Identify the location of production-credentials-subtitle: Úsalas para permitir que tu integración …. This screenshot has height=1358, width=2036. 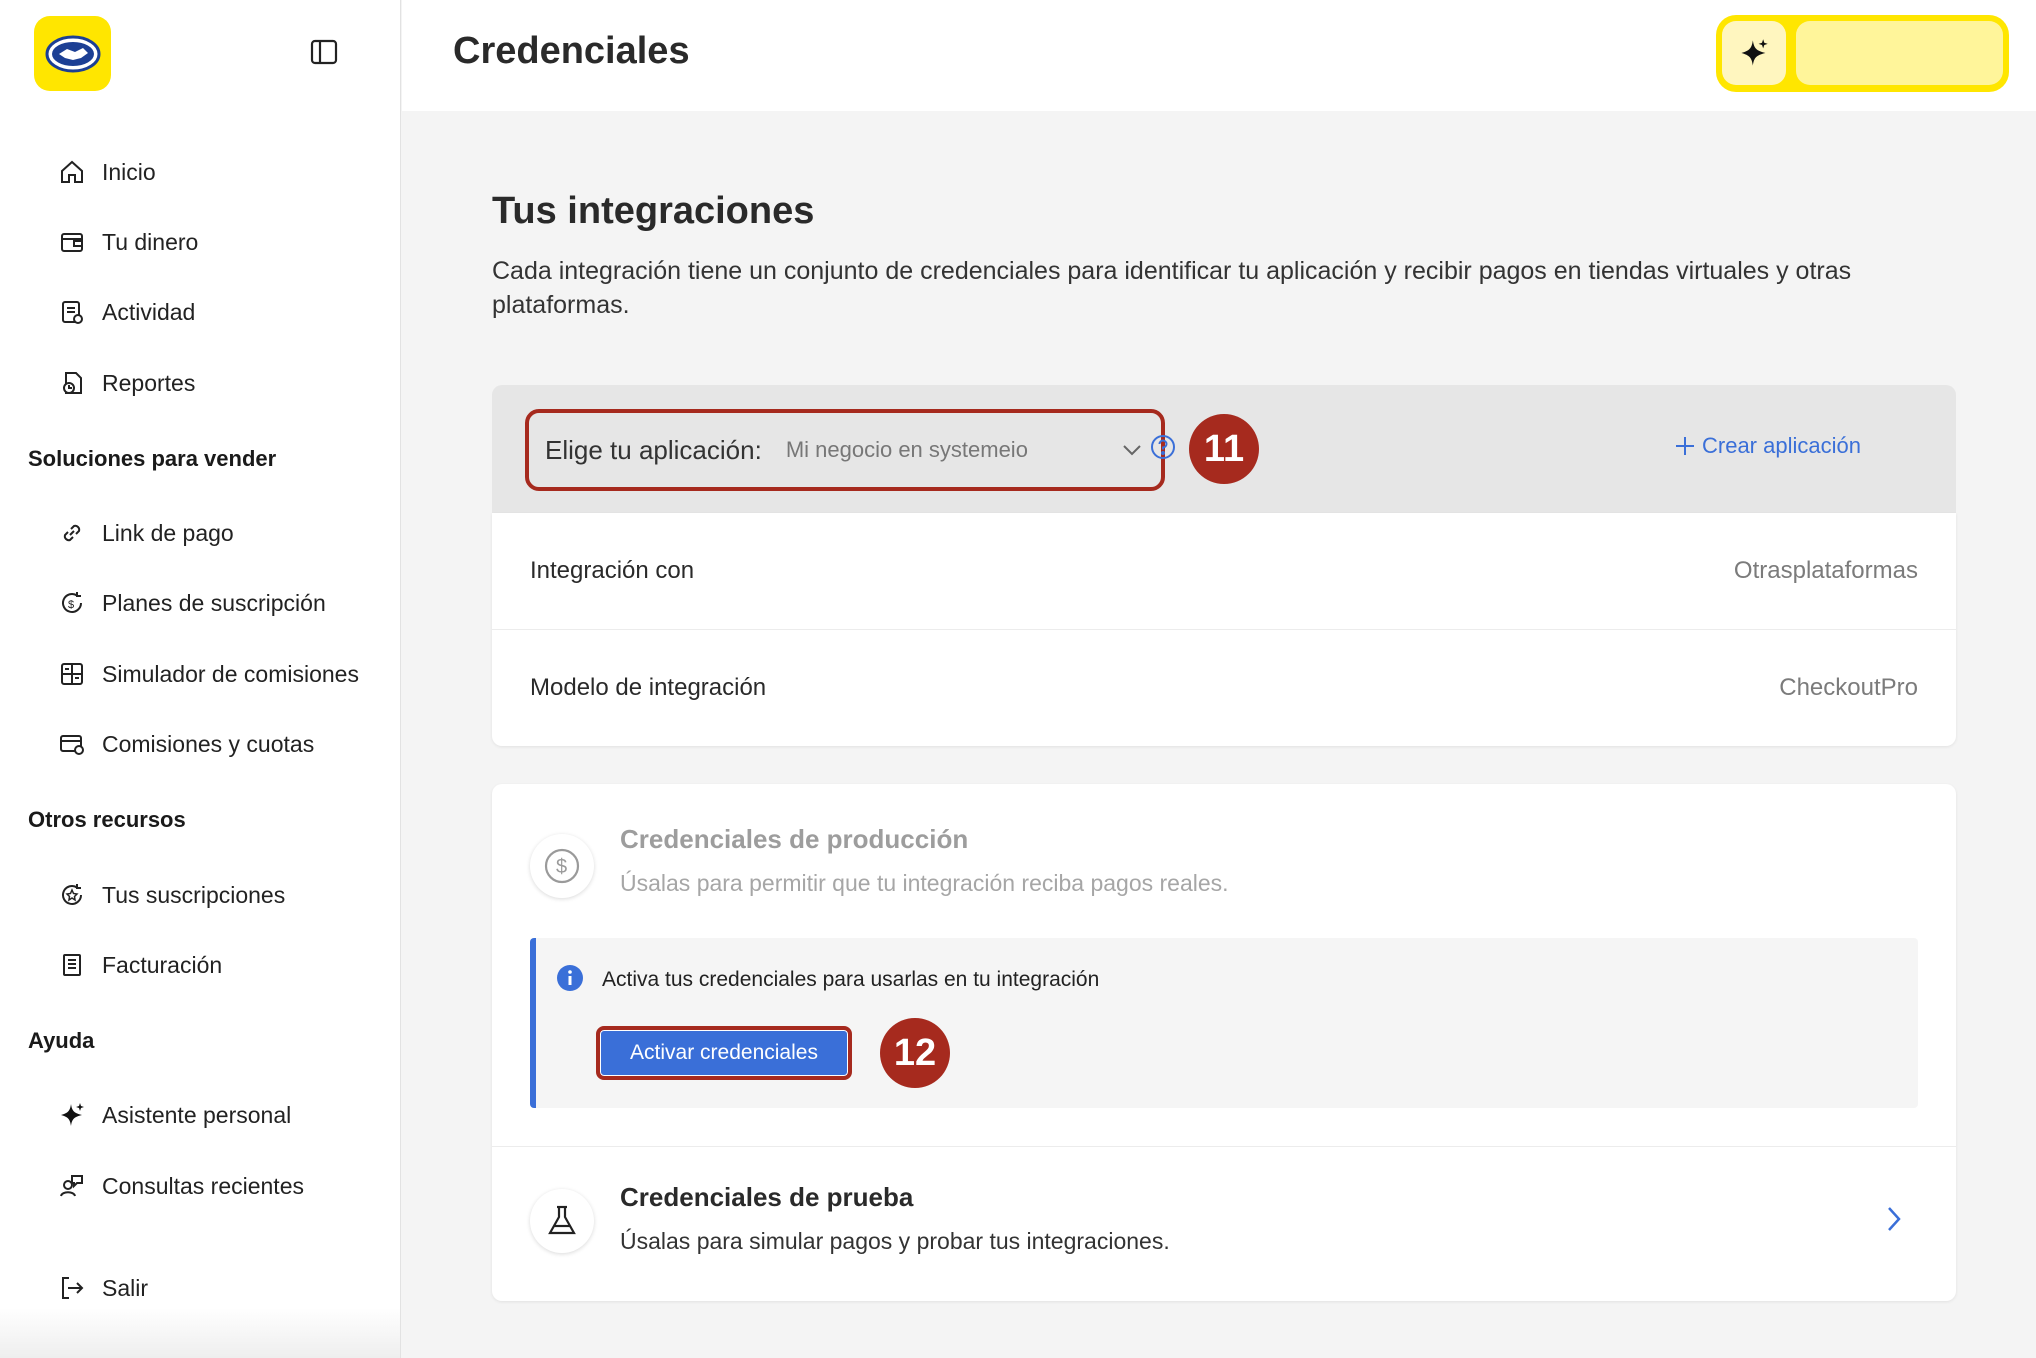
(924, 883).